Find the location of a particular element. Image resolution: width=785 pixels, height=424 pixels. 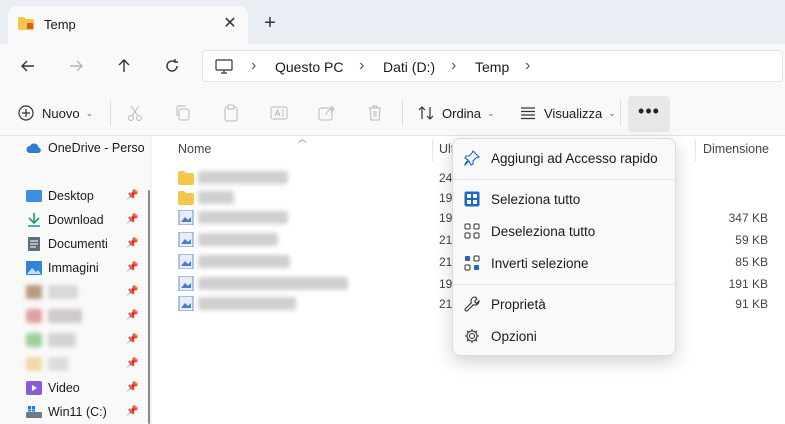

wrench-icon is located at coordinates (472, 304).